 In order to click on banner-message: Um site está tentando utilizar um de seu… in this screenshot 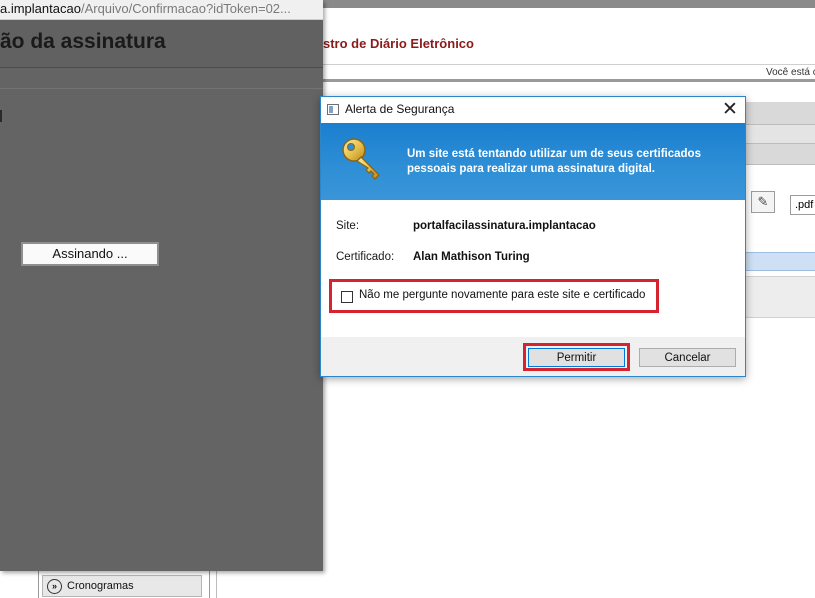, I will do `click(554, 161)`.